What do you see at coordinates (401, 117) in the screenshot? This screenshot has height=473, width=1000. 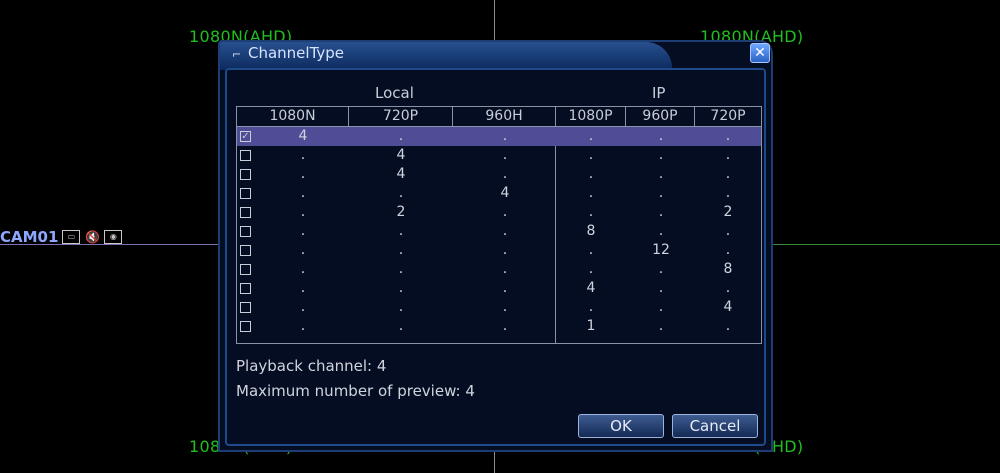 I see `column-header-720p-local: 720P` at bounding box center [401, 117].